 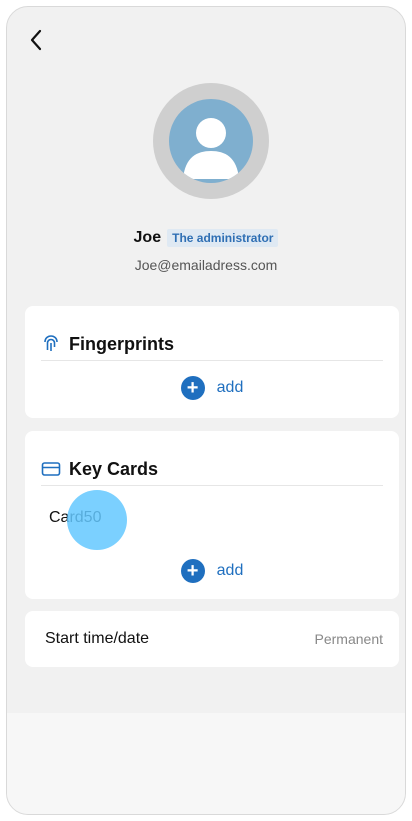 What do you see at coordinates (122, 343) in the screenshot?
I see `fingerprints-title: Fingerprints` at bounding box center [122, 343].